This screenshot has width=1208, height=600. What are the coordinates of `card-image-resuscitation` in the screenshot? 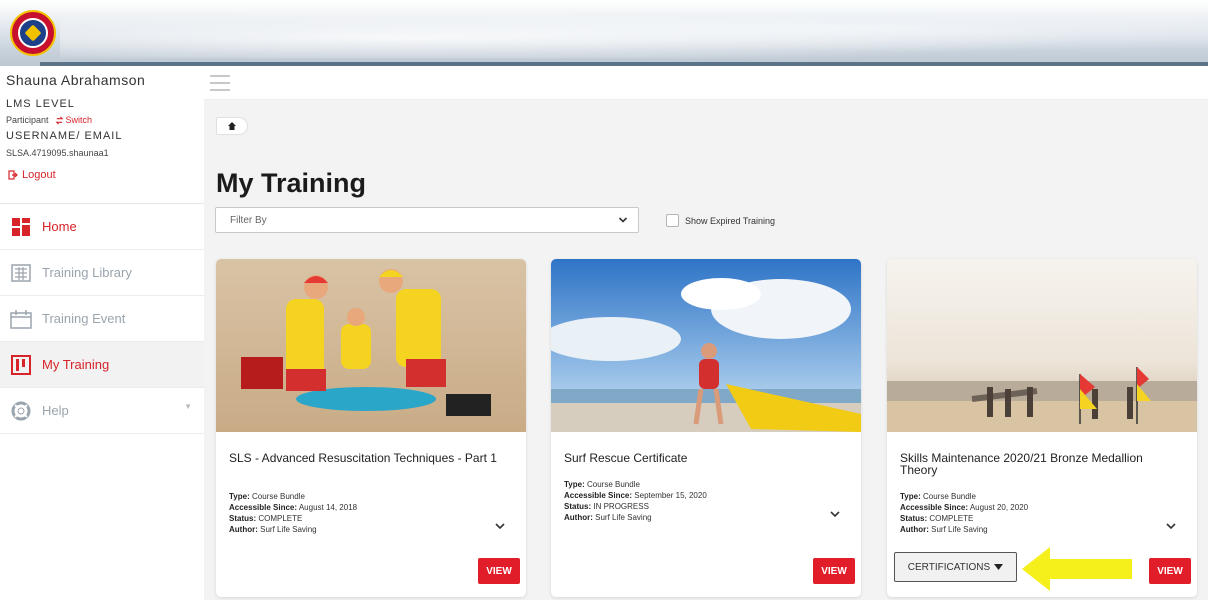 It's located at (371, 345).